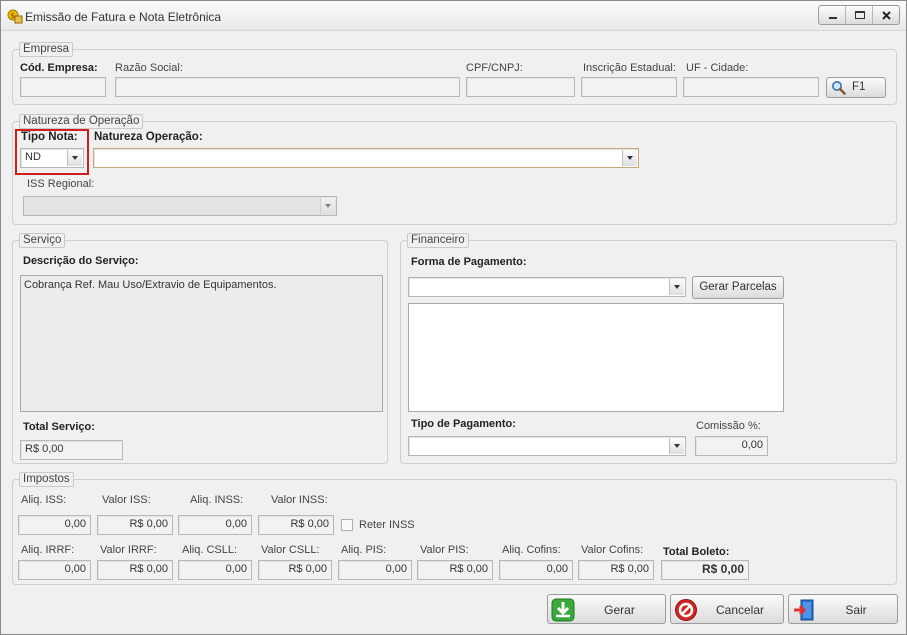 This screenshot has width=907, height=635. I want to click on tipo-nota-label: Tipo Nota:, so click(49, 137).